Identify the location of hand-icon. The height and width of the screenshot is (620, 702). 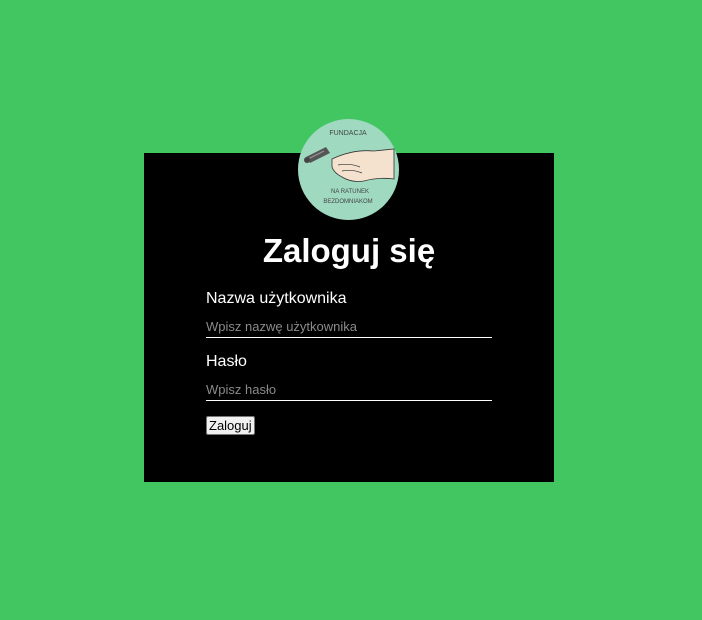
(363, 165).